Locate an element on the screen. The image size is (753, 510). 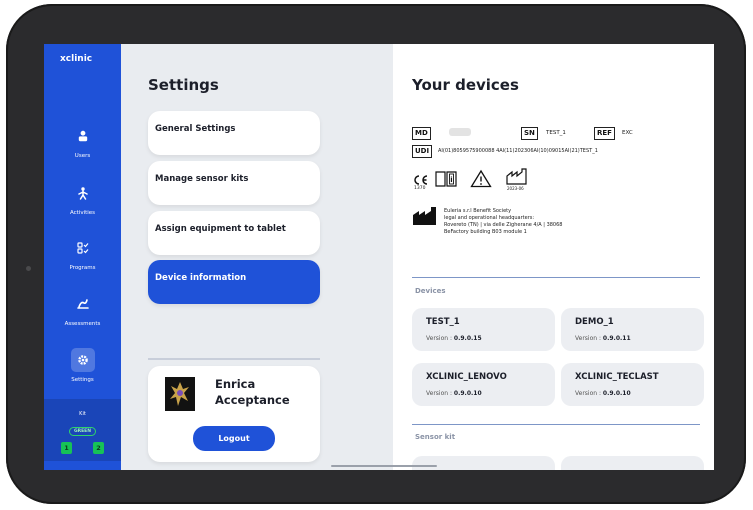
device-card: DEMO_1 Version : 0.9.0.11 is located at coordinates (632, 329).